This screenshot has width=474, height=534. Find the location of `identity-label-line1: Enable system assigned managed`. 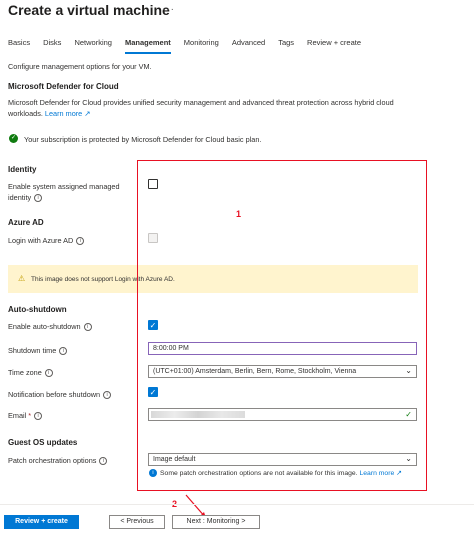

identity-label-line1: Enable system assigned managed is located at coordinates (64, 186).